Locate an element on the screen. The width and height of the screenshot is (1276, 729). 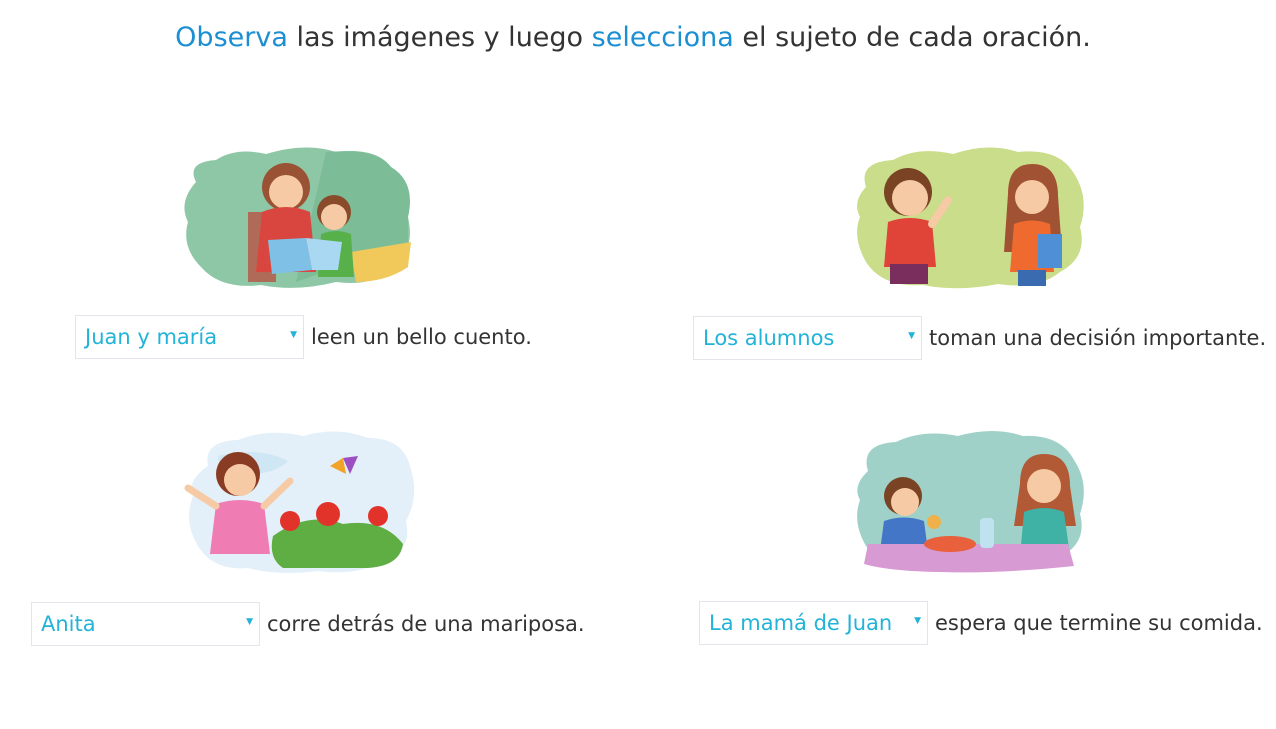
instruction-text: las imágenes y luego is located at coordinates (439, 37).